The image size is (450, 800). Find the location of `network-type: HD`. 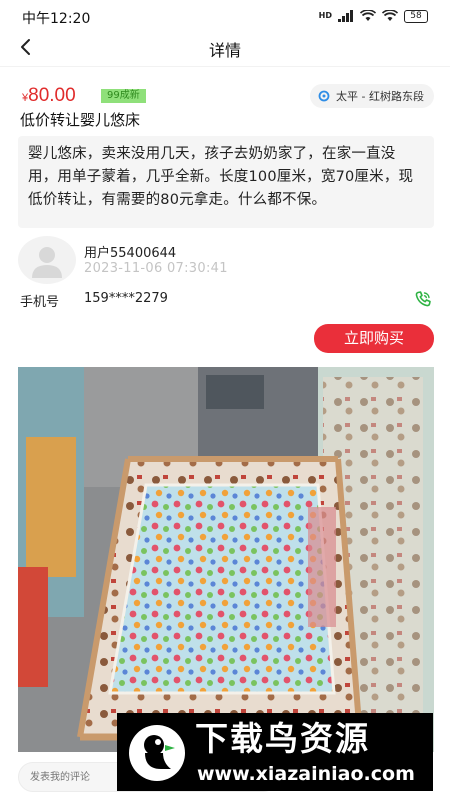

network-type: HD is located at coordinates (325, 15).